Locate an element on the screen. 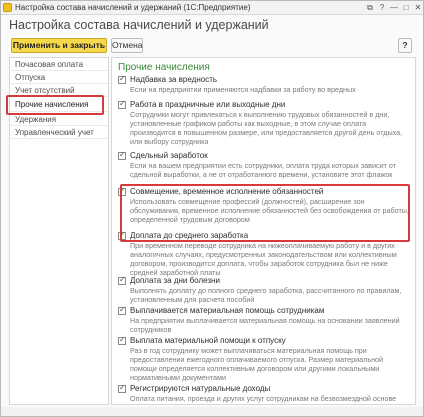 The image size is (424, 417). sidebar-item-hourly-pay: Почасовая оплата is located at coordinates (59, 64).